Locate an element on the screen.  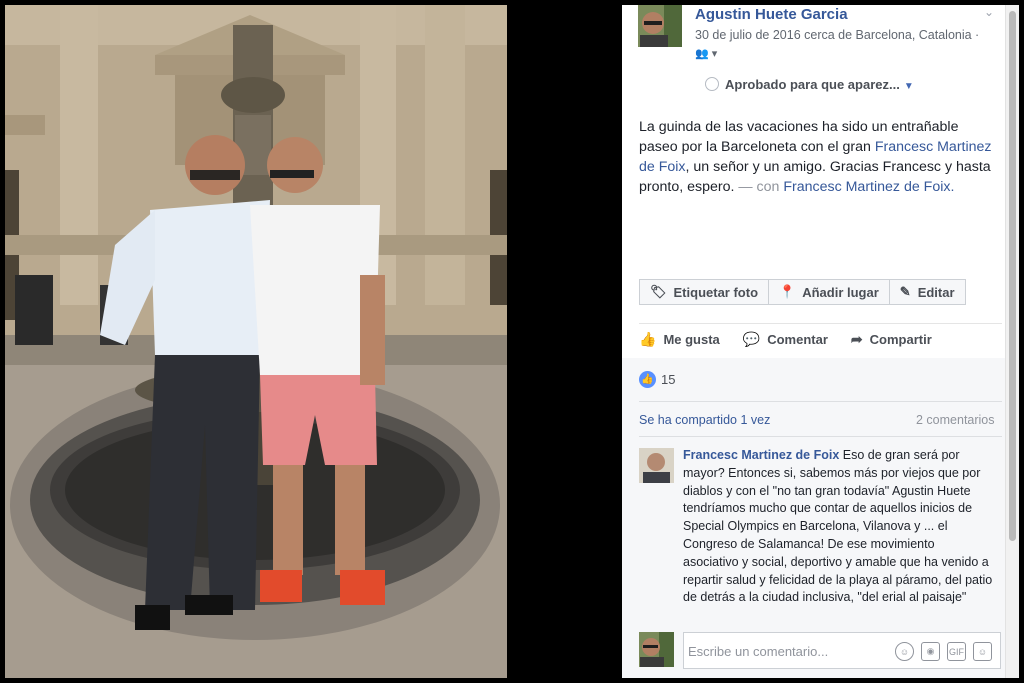
dropdown-arrow-icon: ▼ is located at coordinates (908, 86).